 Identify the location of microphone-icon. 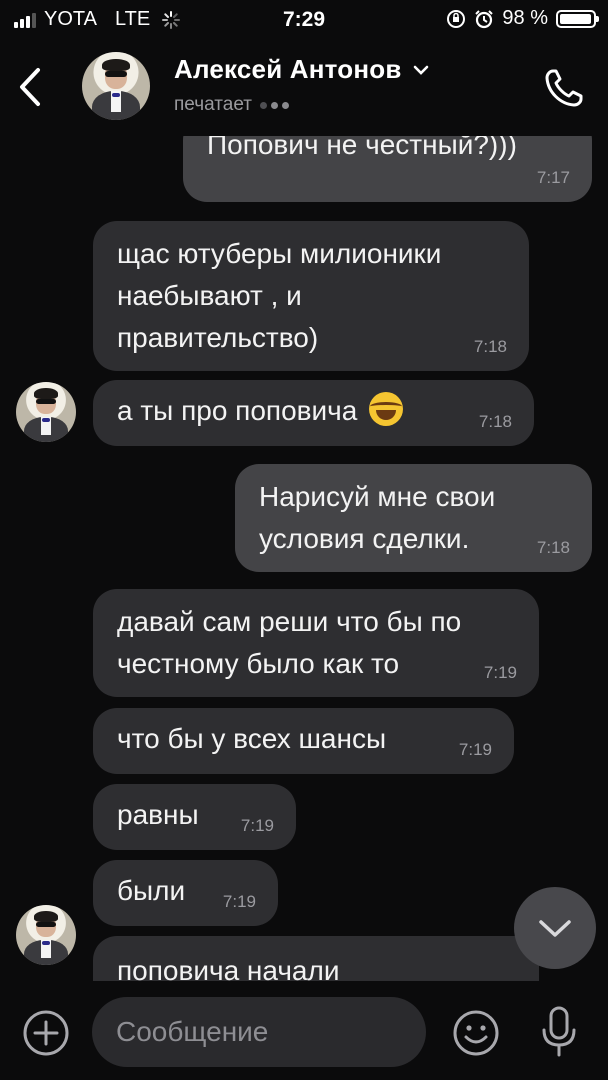
(559, 1032).